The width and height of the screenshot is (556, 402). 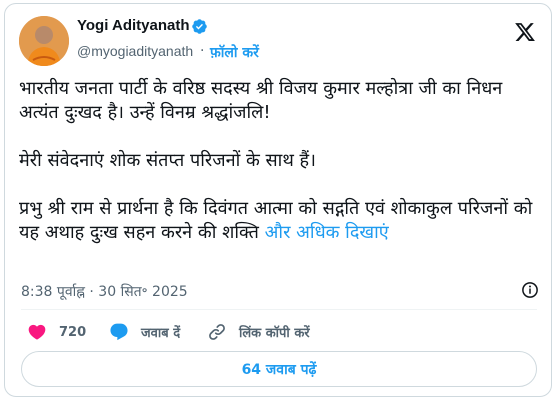 What do you see at coordinates (133, 25) in the screenshot?
I see `author-name: Yogi Adityanath` at bounding box center [133, 25].